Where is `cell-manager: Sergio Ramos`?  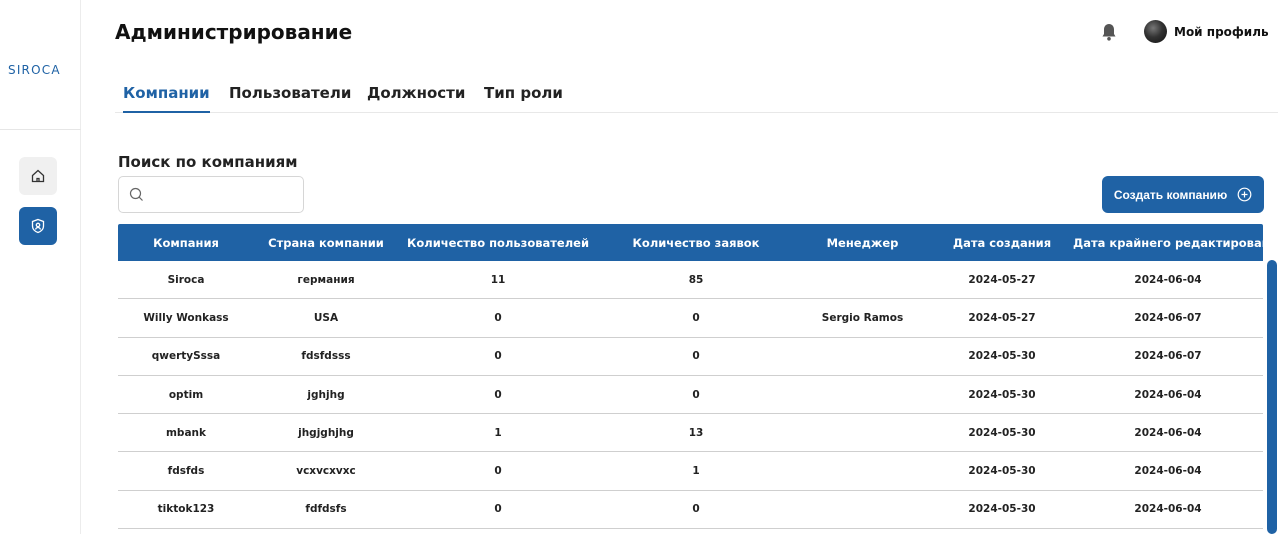
cell-manager: Sergio Ramos is located at coordinates (862, 317).